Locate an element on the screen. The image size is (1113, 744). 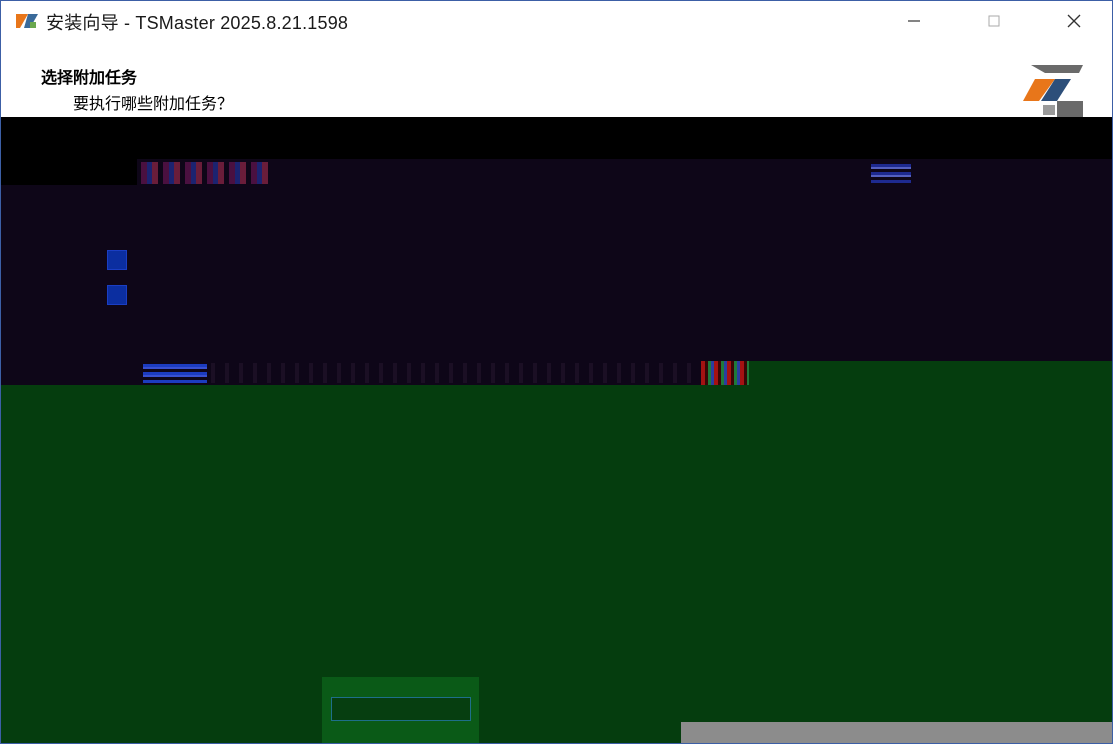
minimize-icon is located at coordinates (914, 21).